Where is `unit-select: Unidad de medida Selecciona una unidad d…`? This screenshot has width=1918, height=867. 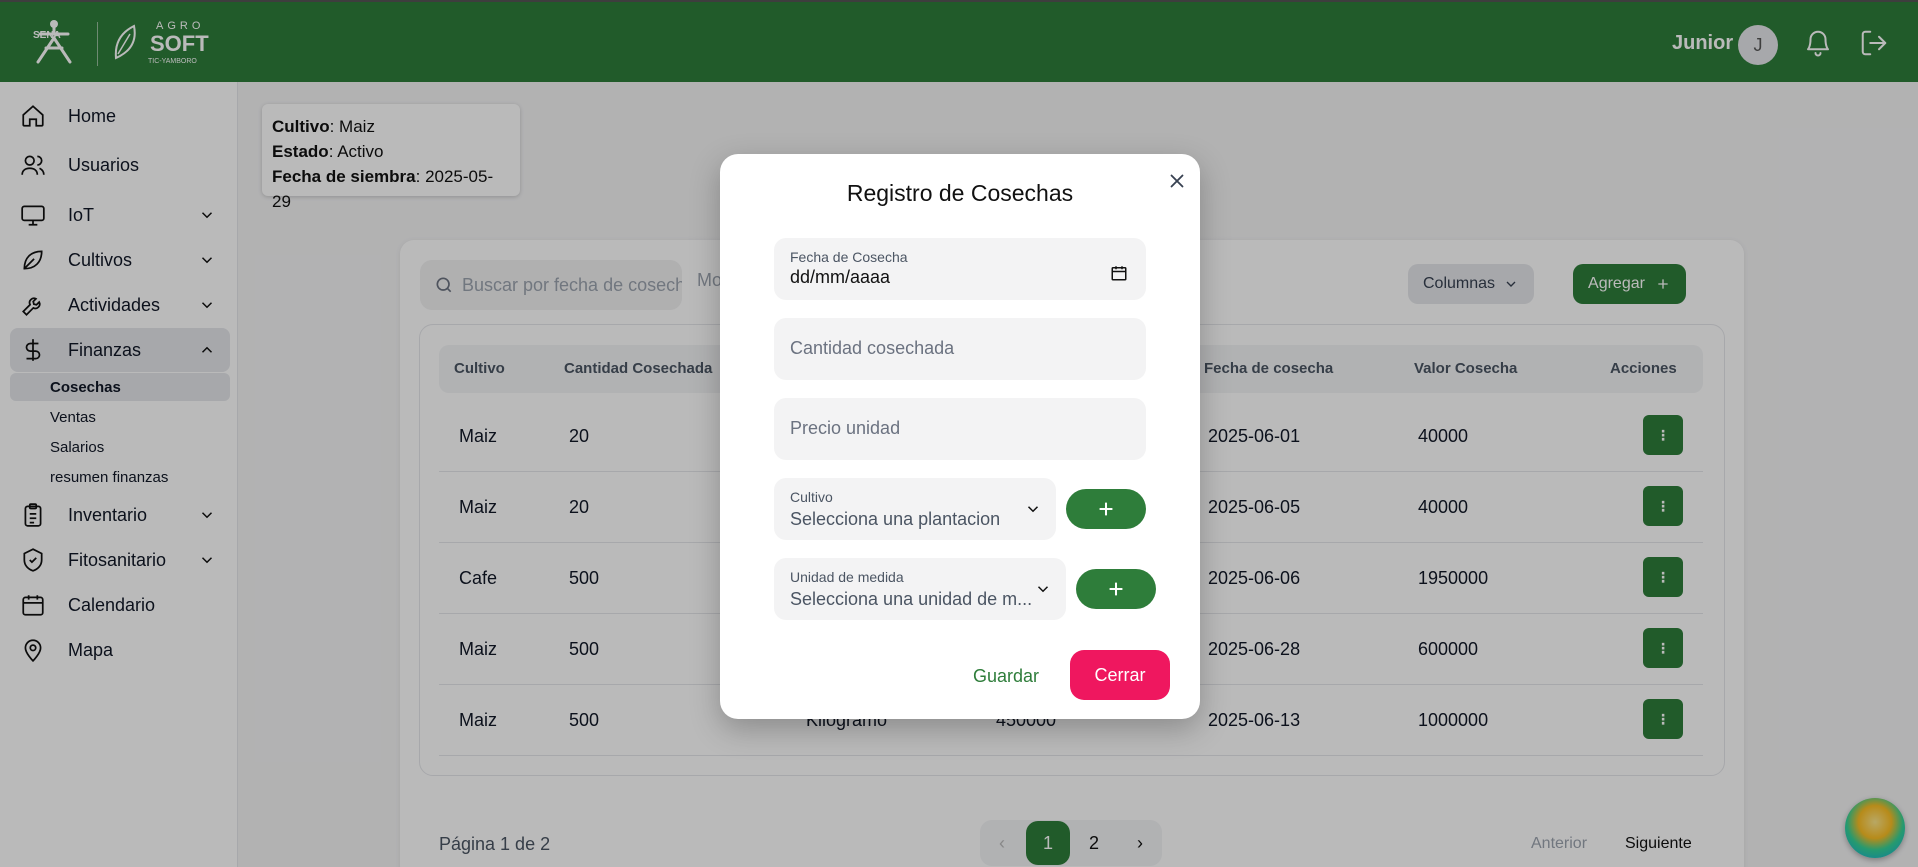 unit-select: Unidad de medida Selecciona una unidad d… is located at coordinates (920, 589).